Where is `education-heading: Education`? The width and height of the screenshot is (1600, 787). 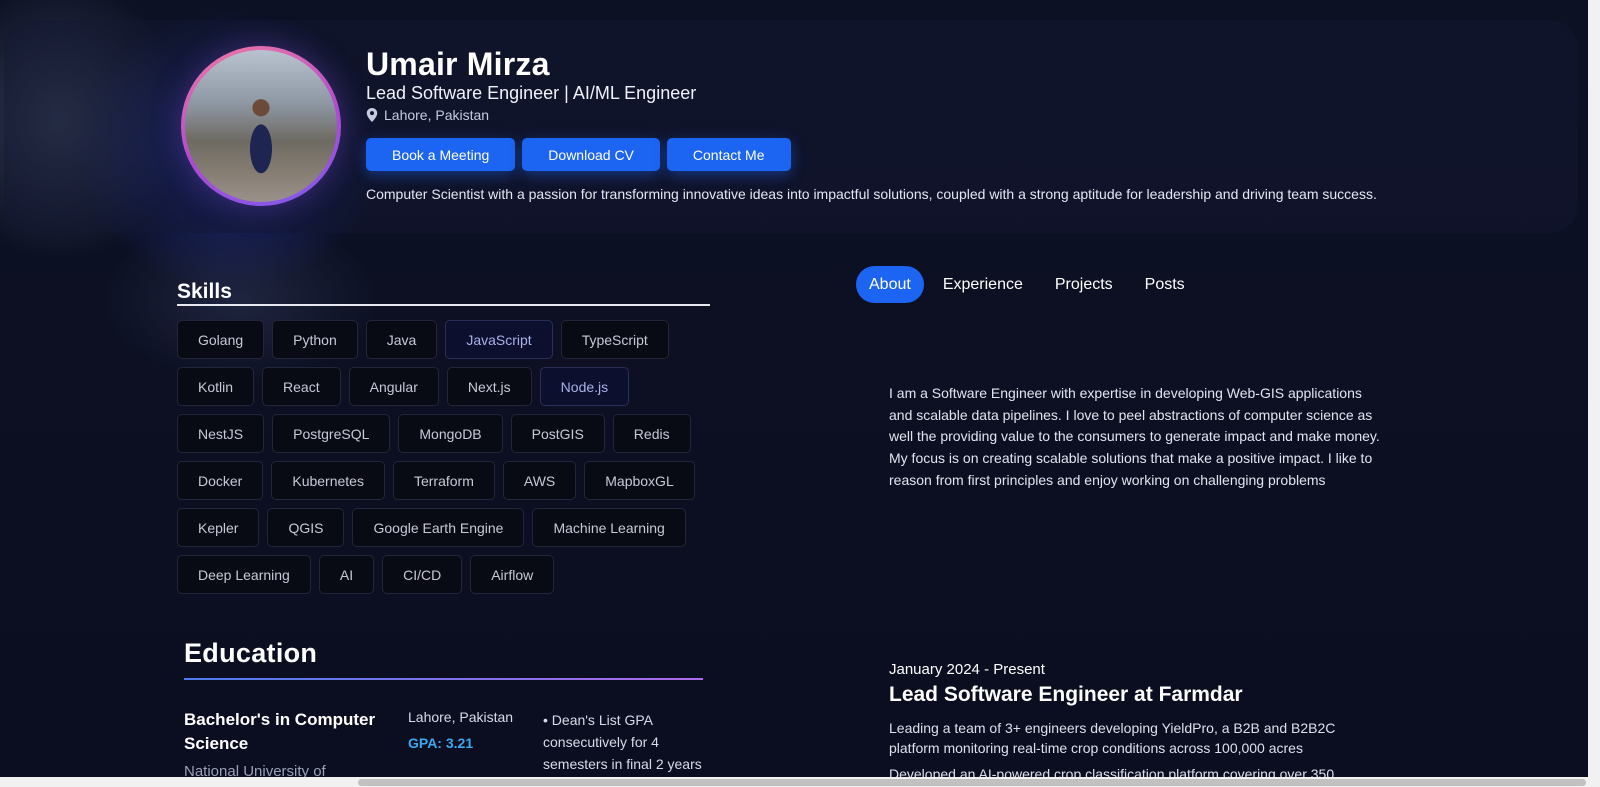
education-heading: Education is located at coordinates (251, 653).